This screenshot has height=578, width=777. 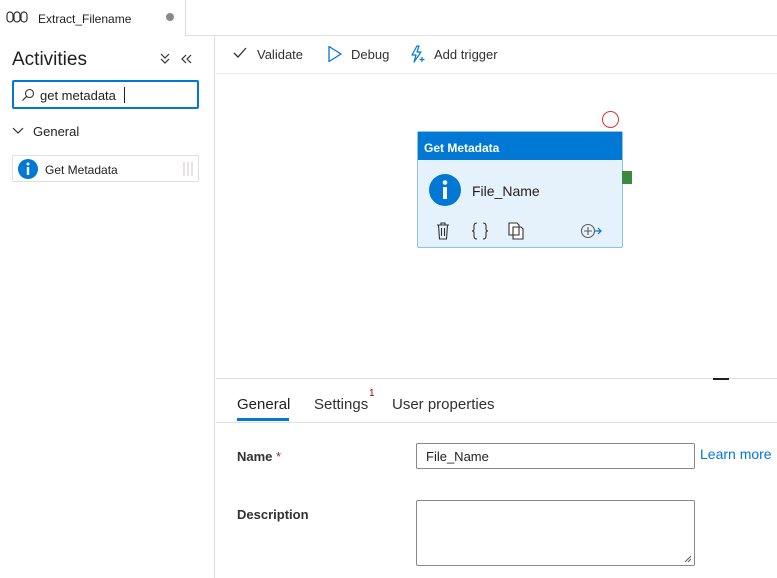 What do you see at coordinates (17, 17) in the screenshot?
I see `pipeline-icon` at bounding box center [17, 17].